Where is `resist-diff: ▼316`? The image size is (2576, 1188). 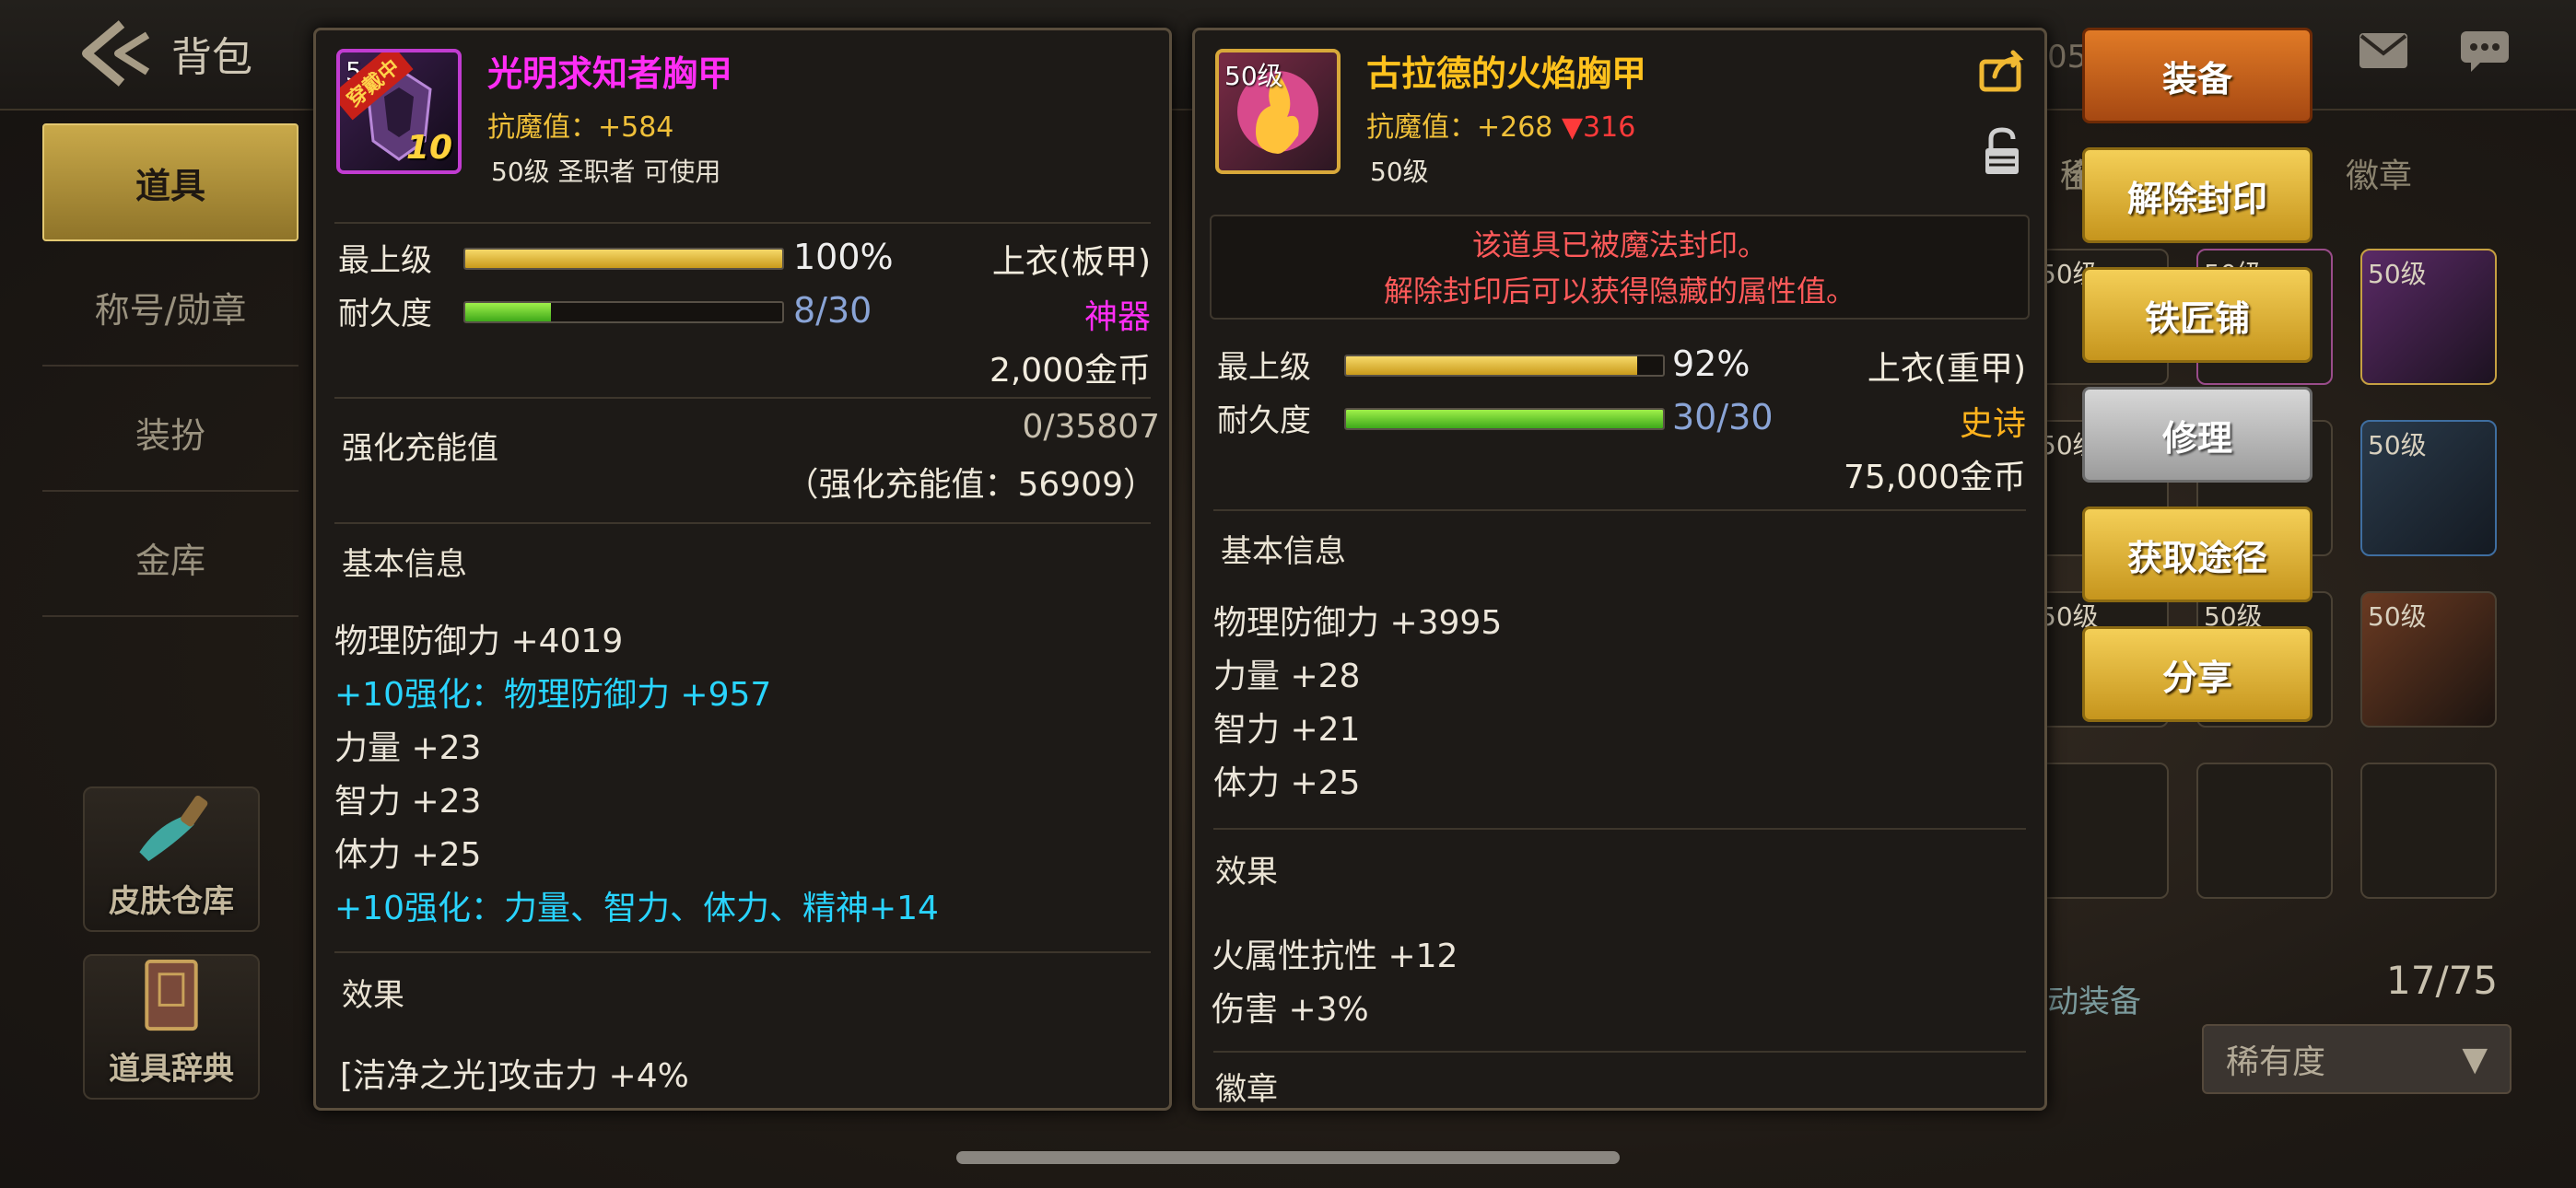
resist-diff: ▼316 is located at coordinates (1598, 127).